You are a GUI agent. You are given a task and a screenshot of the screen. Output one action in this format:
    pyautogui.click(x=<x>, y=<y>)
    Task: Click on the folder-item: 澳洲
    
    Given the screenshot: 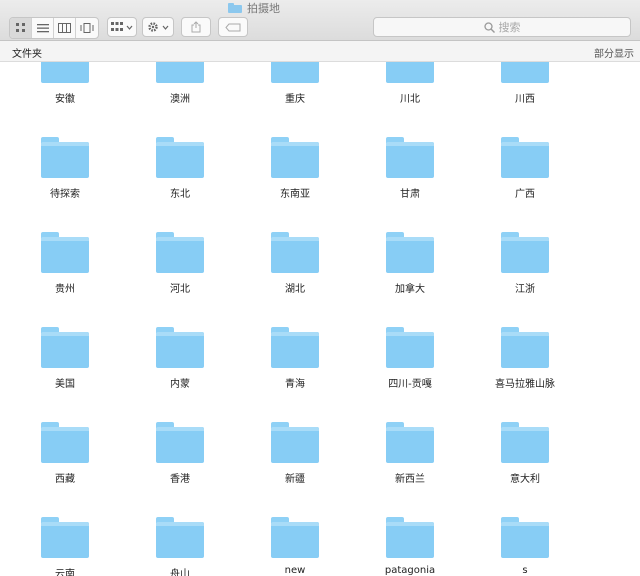 What is the action you would take?
    pyautogui.click(x=180, y=84)
    